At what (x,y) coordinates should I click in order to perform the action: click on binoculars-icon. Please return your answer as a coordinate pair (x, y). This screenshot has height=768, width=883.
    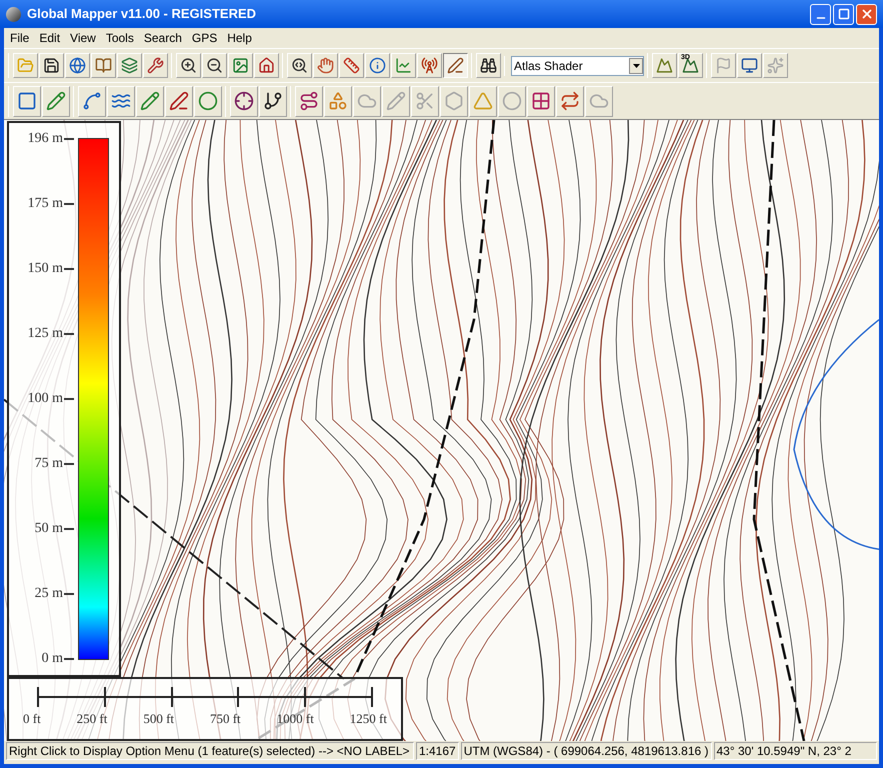
    Looking at the image, I should click on (488, 65).